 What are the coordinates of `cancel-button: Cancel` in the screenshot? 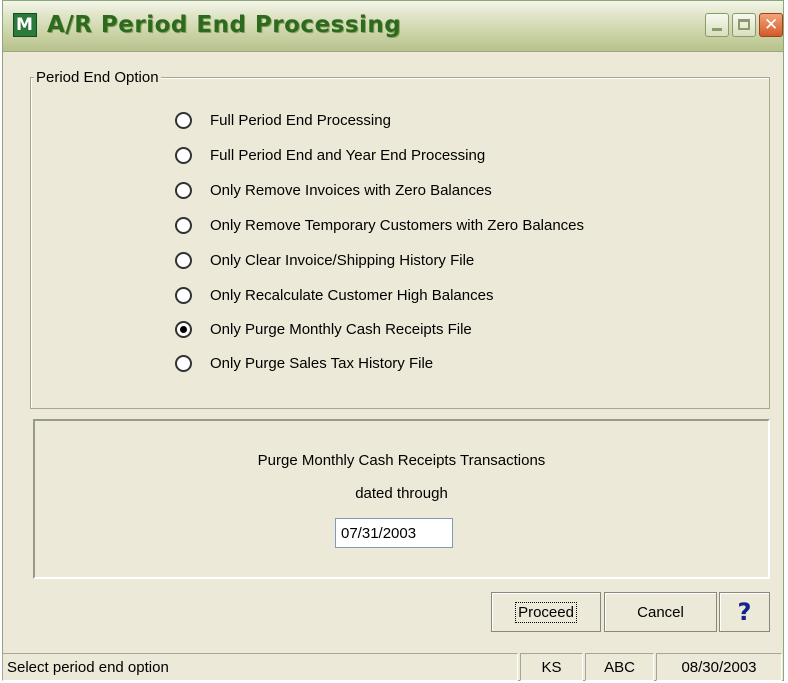 It's located at (660, 612).